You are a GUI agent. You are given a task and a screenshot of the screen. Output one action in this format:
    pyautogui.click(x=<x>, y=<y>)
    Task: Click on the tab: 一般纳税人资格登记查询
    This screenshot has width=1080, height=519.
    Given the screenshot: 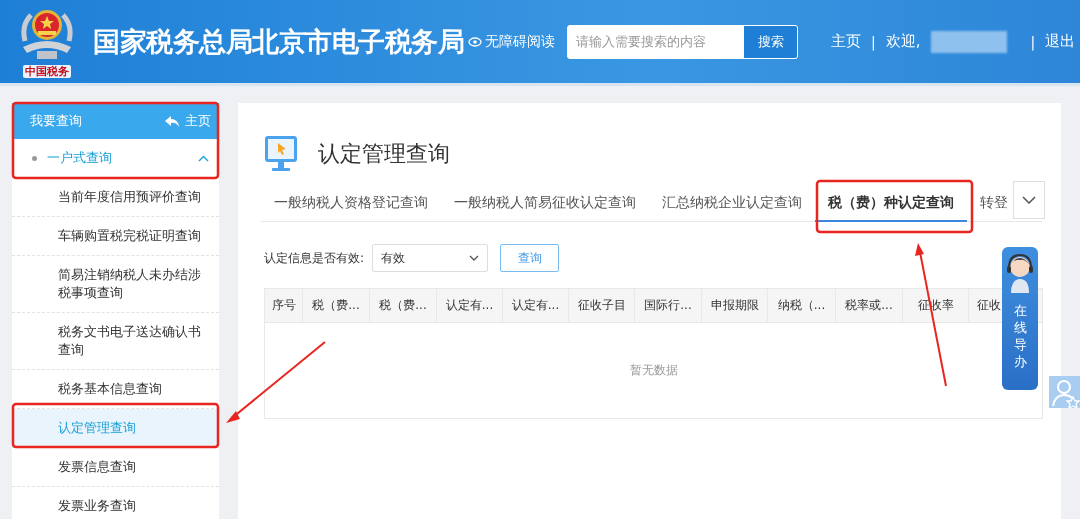 What is the action you would take?
    pyautogui.click(x=351, y=203)
    